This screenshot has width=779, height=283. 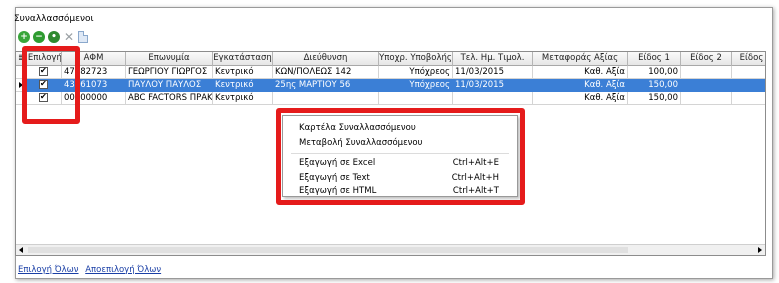 I want to click on document-icon, so click(x=83, y=37).